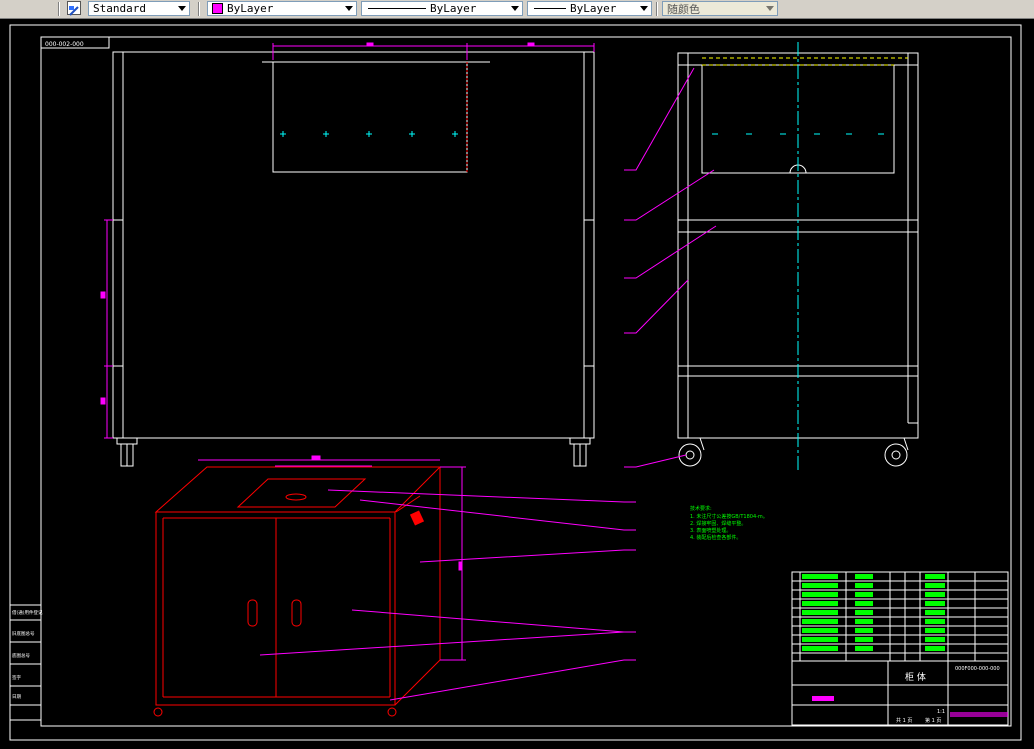 This screenshot has height=749, width=1034. I want to click on linetype-value: ByLayer, so click(453, 8).